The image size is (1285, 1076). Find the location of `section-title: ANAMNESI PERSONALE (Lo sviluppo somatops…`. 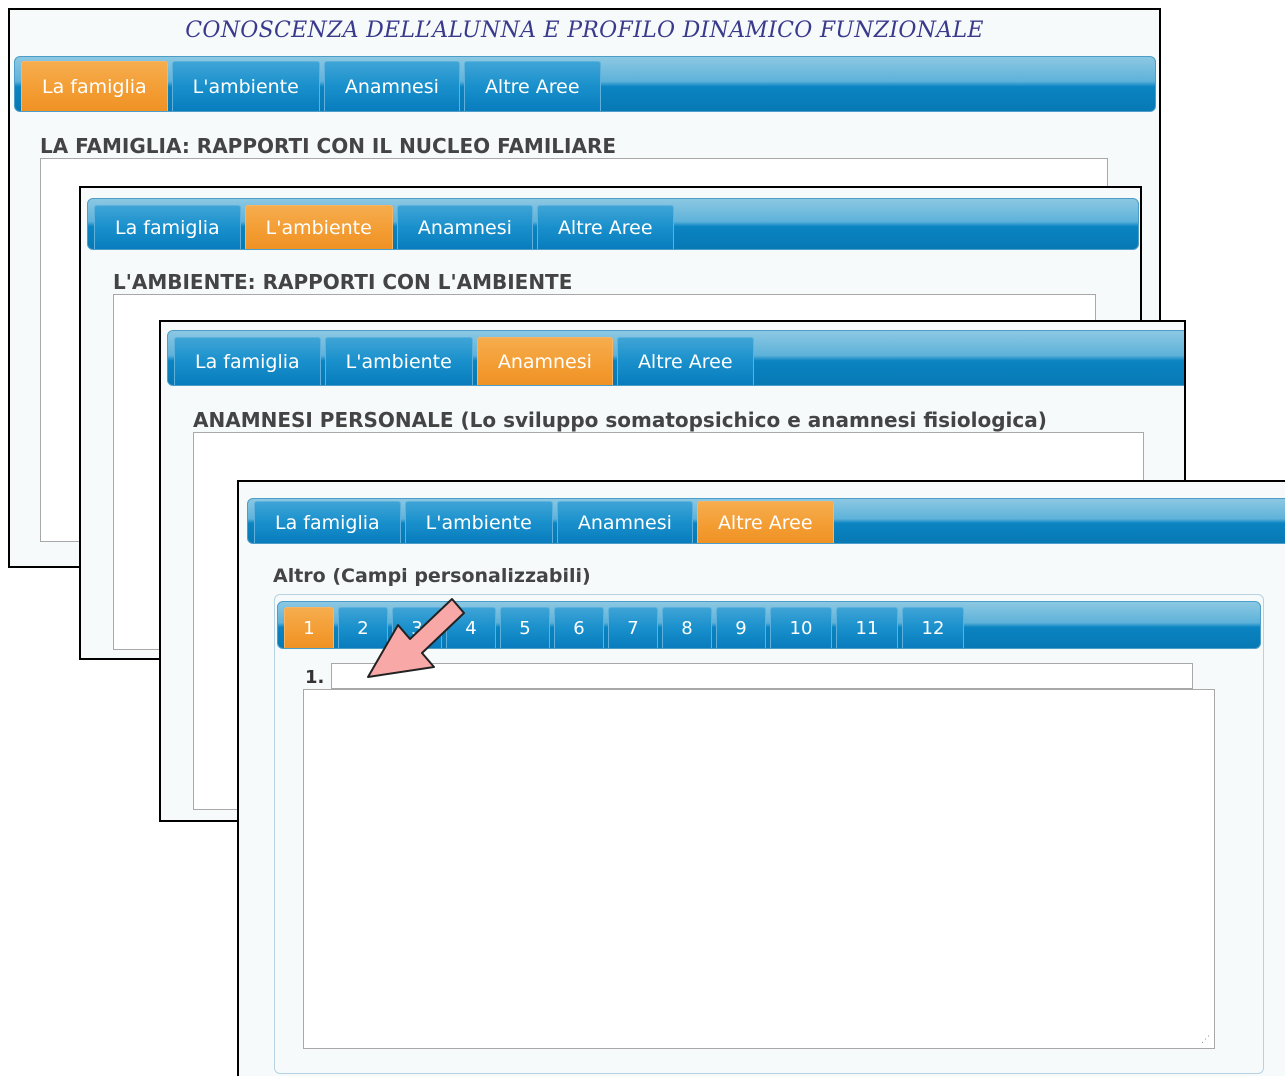

section-title: ANAMNESI PERSONALE (Lo sviluppo somatops… is located at coordinates (620, 420).